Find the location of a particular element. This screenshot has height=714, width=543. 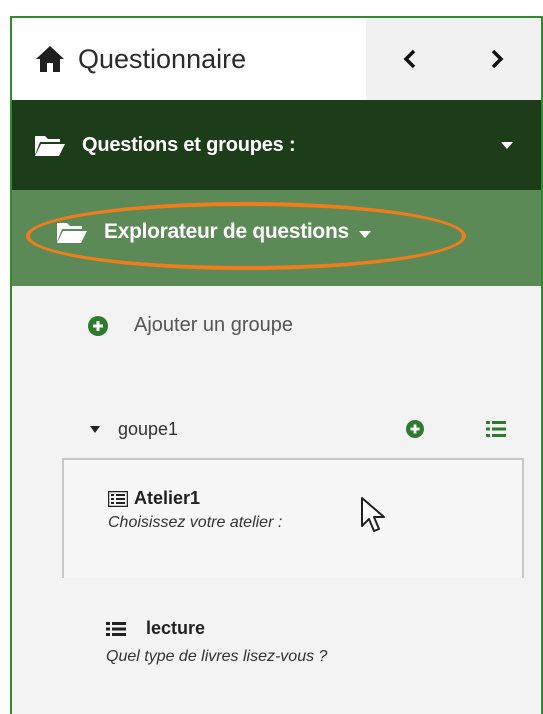

question-header: lecture is located at coordinates (155, 628).